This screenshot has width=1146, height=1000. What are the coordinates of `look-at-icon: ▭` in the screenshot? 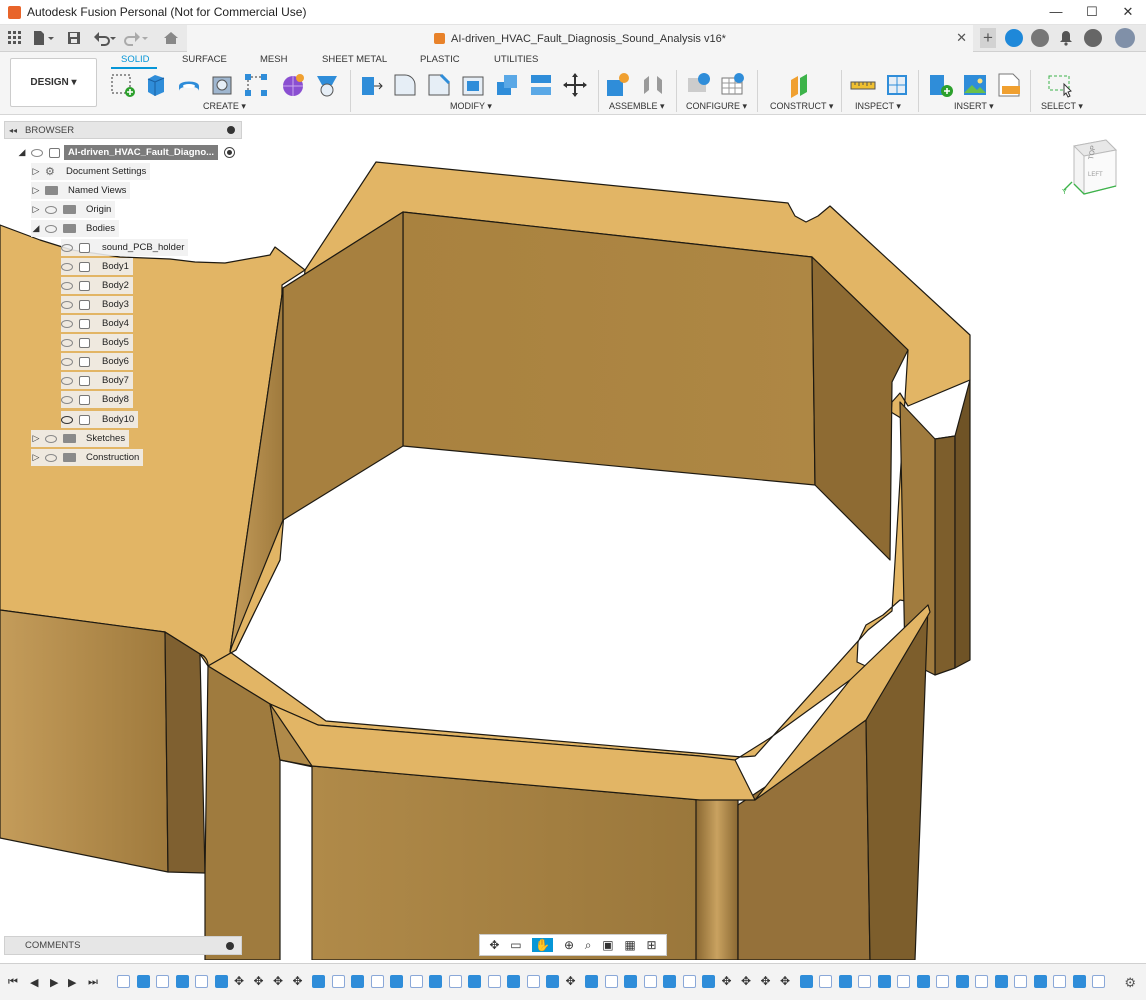 It's located at (515, 945).